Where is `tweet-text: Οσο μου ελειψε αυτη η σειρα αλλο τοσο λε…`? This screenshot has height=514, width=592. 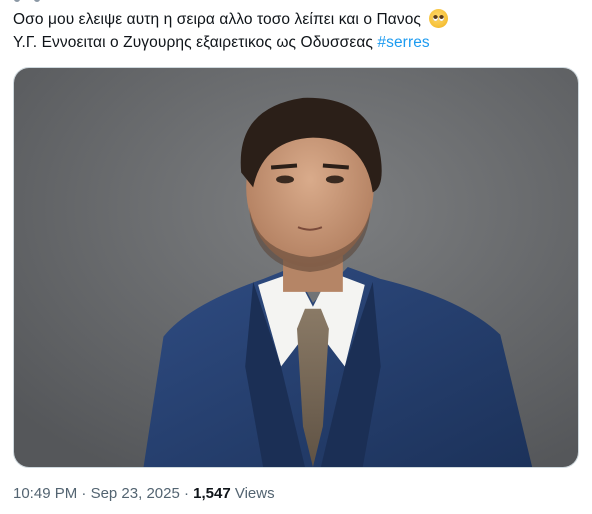
tweet-text: Οσο μου ελειψε αυτη η σειρα αλλο τοσο λε… is located at coordinates (295, 31).